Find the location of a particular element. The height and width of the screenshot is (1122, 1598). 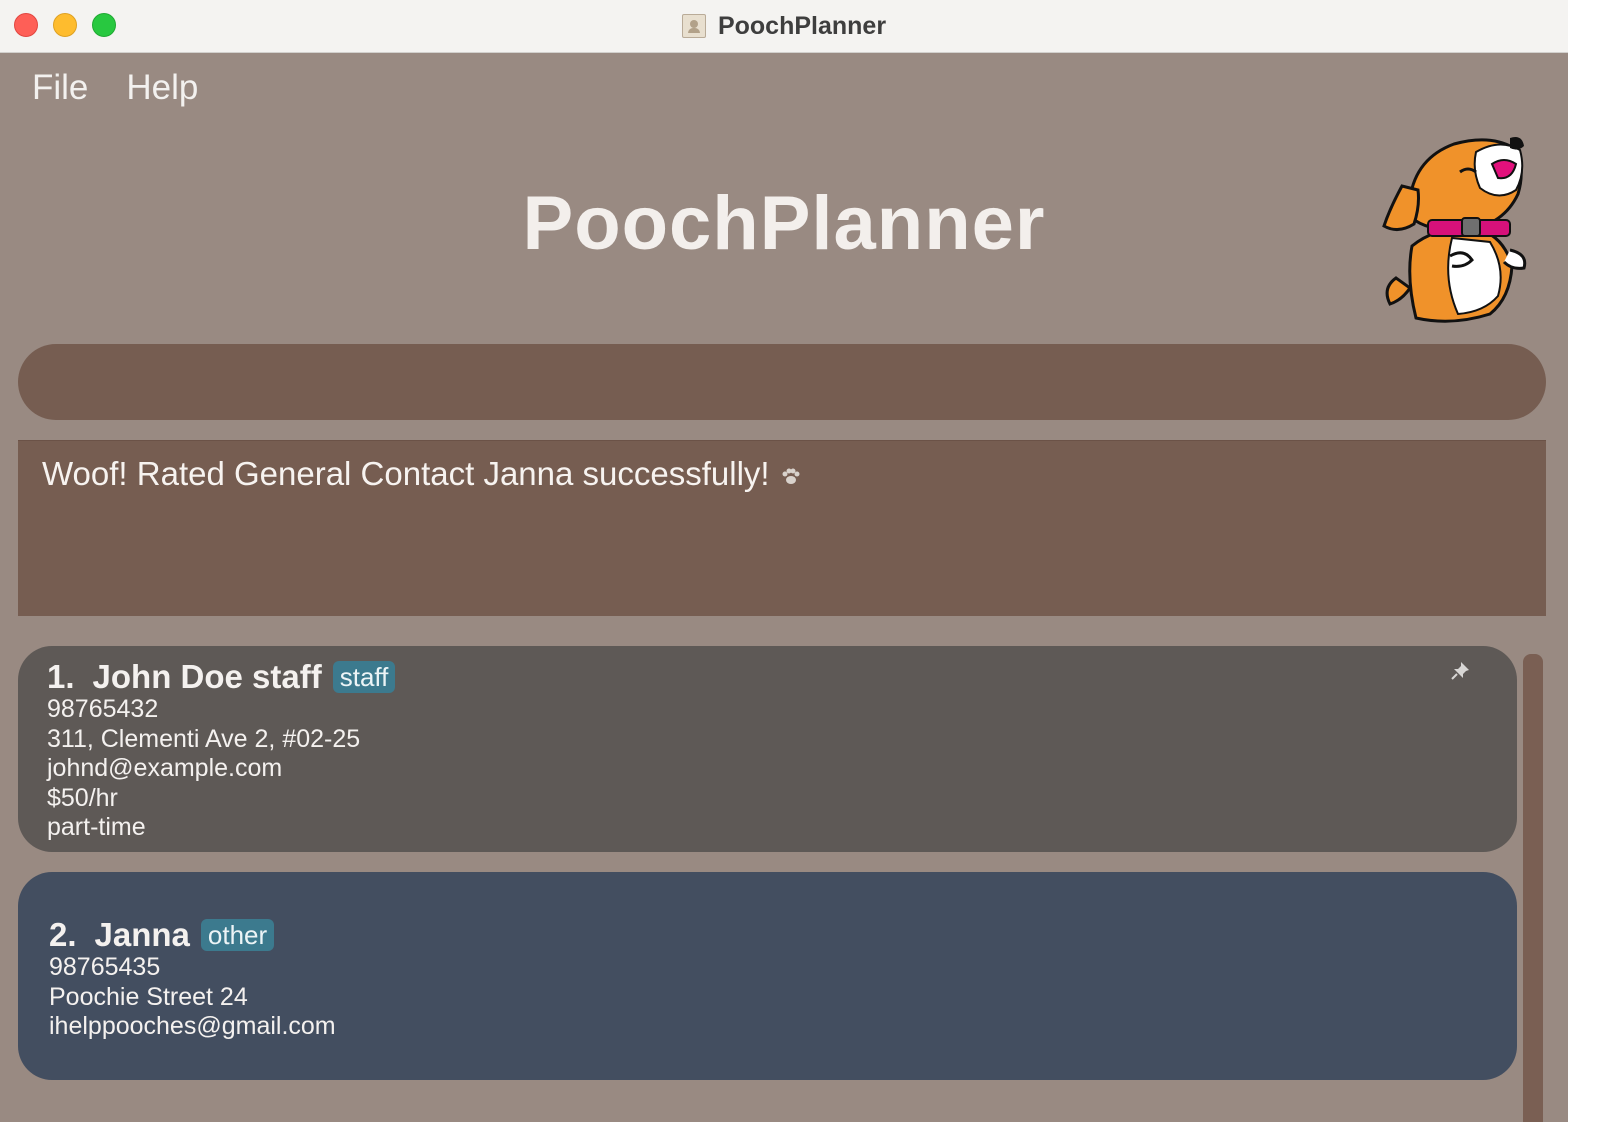

pin-icon is located at coordinates (1460, 671).